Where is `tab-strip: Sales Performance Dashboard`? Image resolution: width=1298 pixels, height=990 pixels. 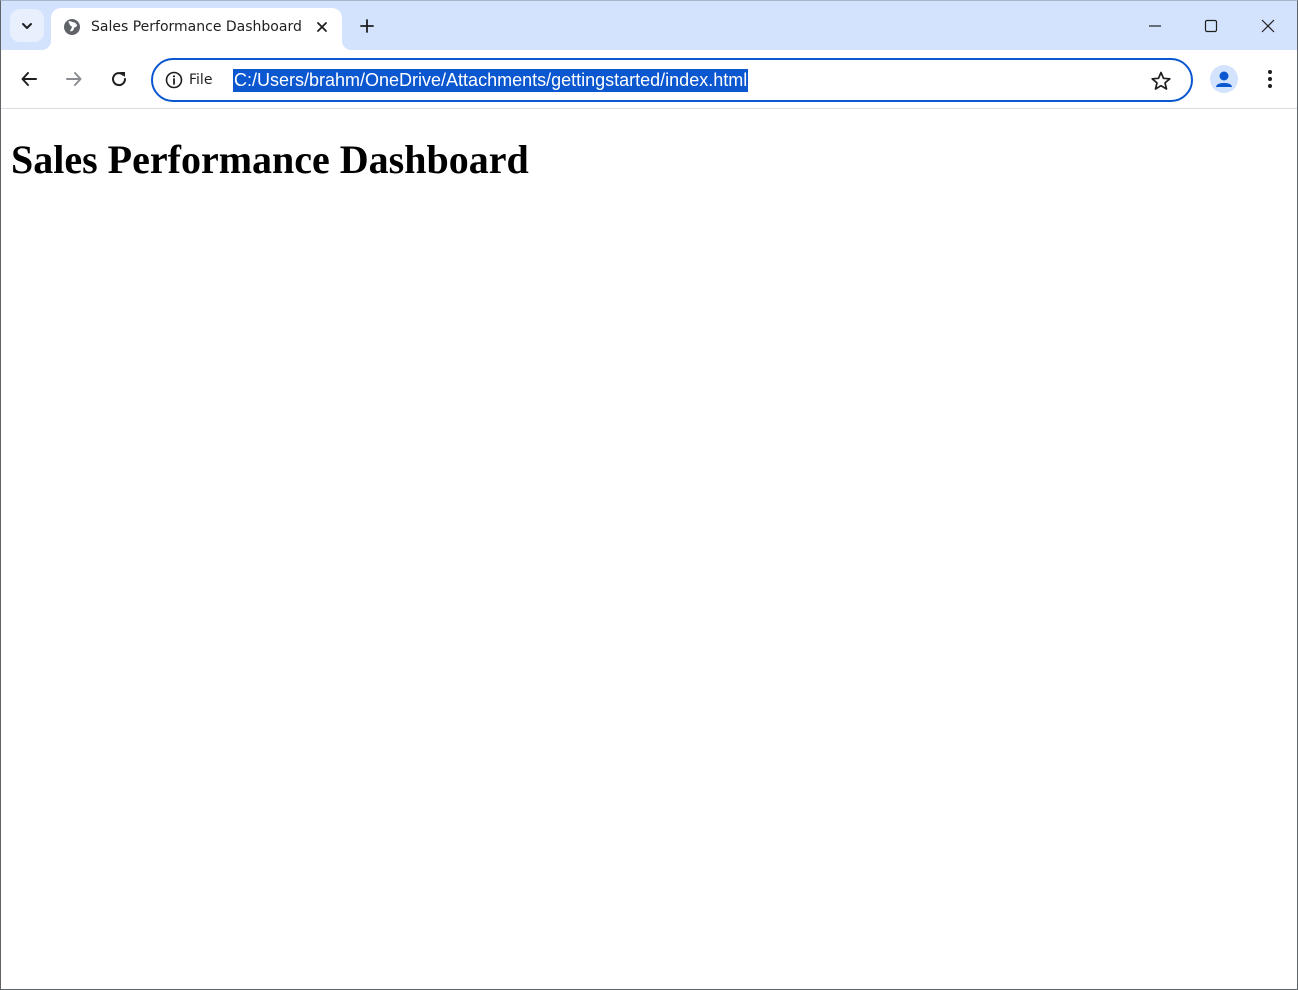
tab-strip: Sales Performance Dashboard is located at coordinates (649, 25).